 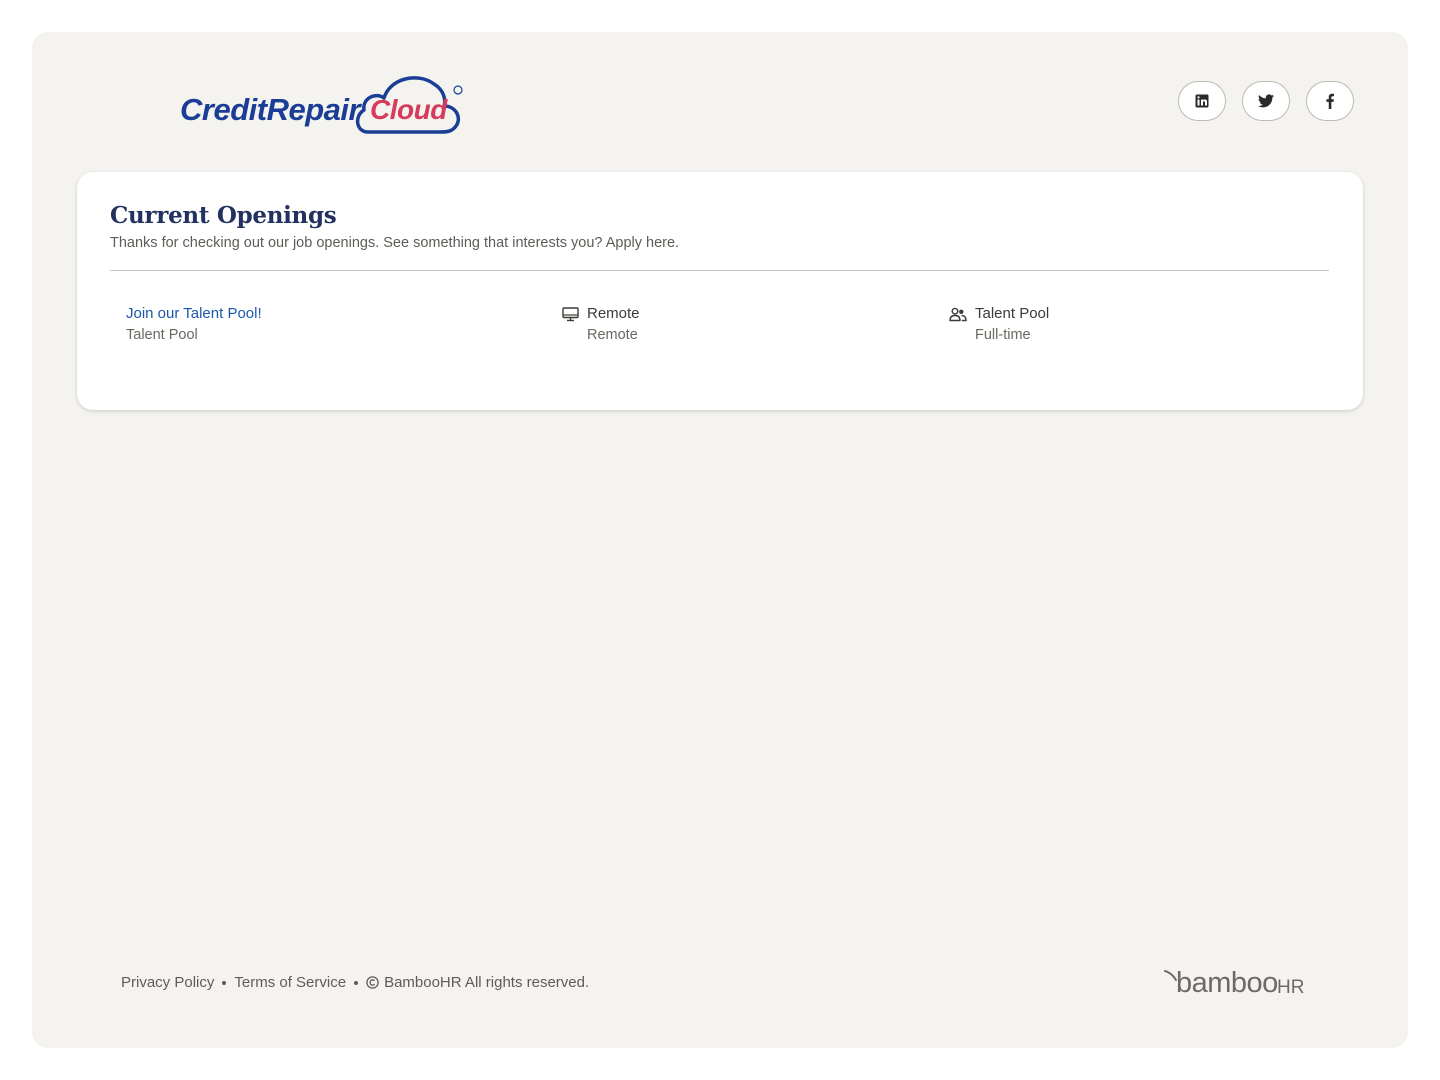 What do you see at coordinates (194, 313) in the screenshot?
I see `job-title-link: Join our Talent Pool!` at bounding box center [194, 313].